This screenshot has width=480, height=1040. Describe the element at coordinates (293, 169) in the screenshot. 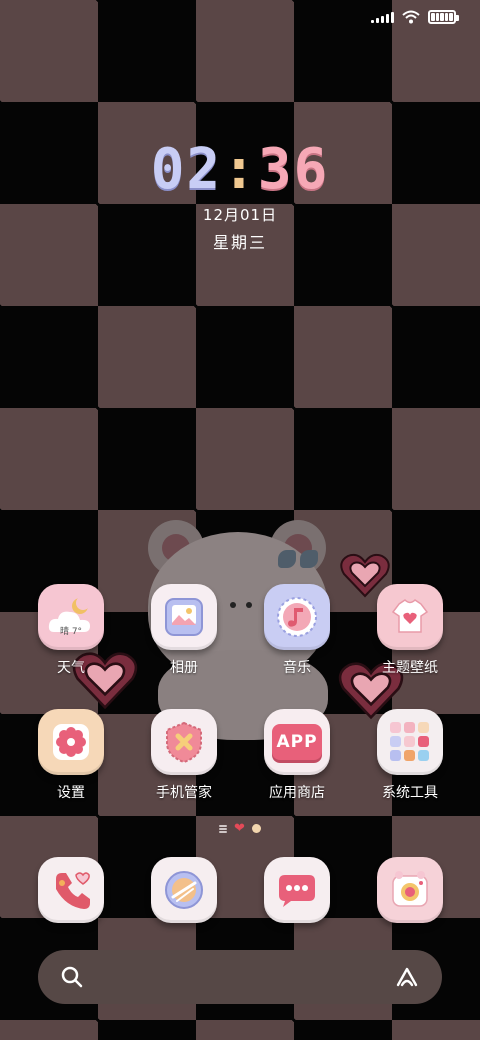

I see `clock-minutes: 36` at that location.